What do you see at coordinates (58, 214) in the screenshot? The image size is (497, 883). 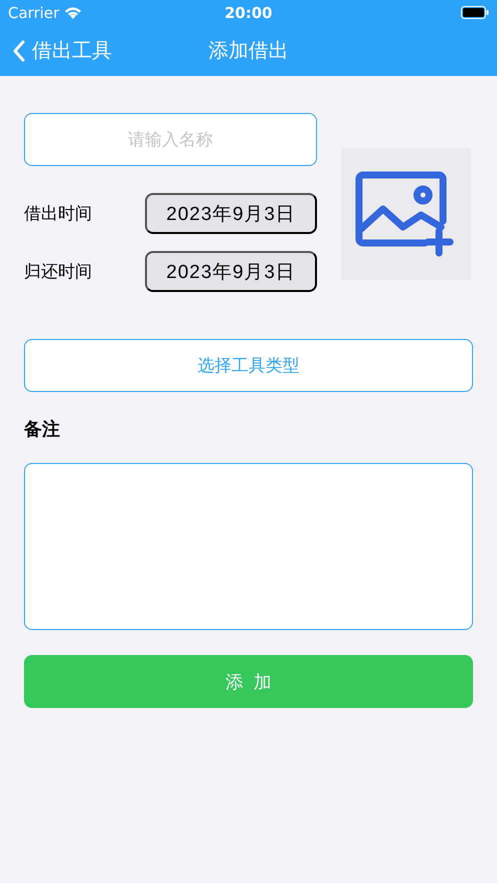 I see `date-label: 借出时间` at bounding box center [58, 214].